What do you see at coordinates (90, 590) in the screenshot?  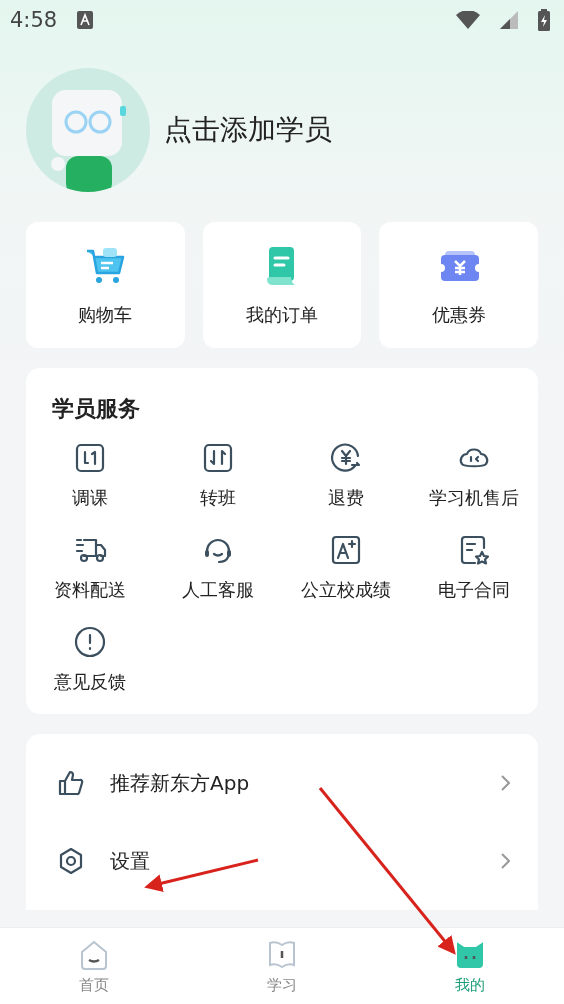 I see `service-label: 资料配送` at bounding box center [90, 590].